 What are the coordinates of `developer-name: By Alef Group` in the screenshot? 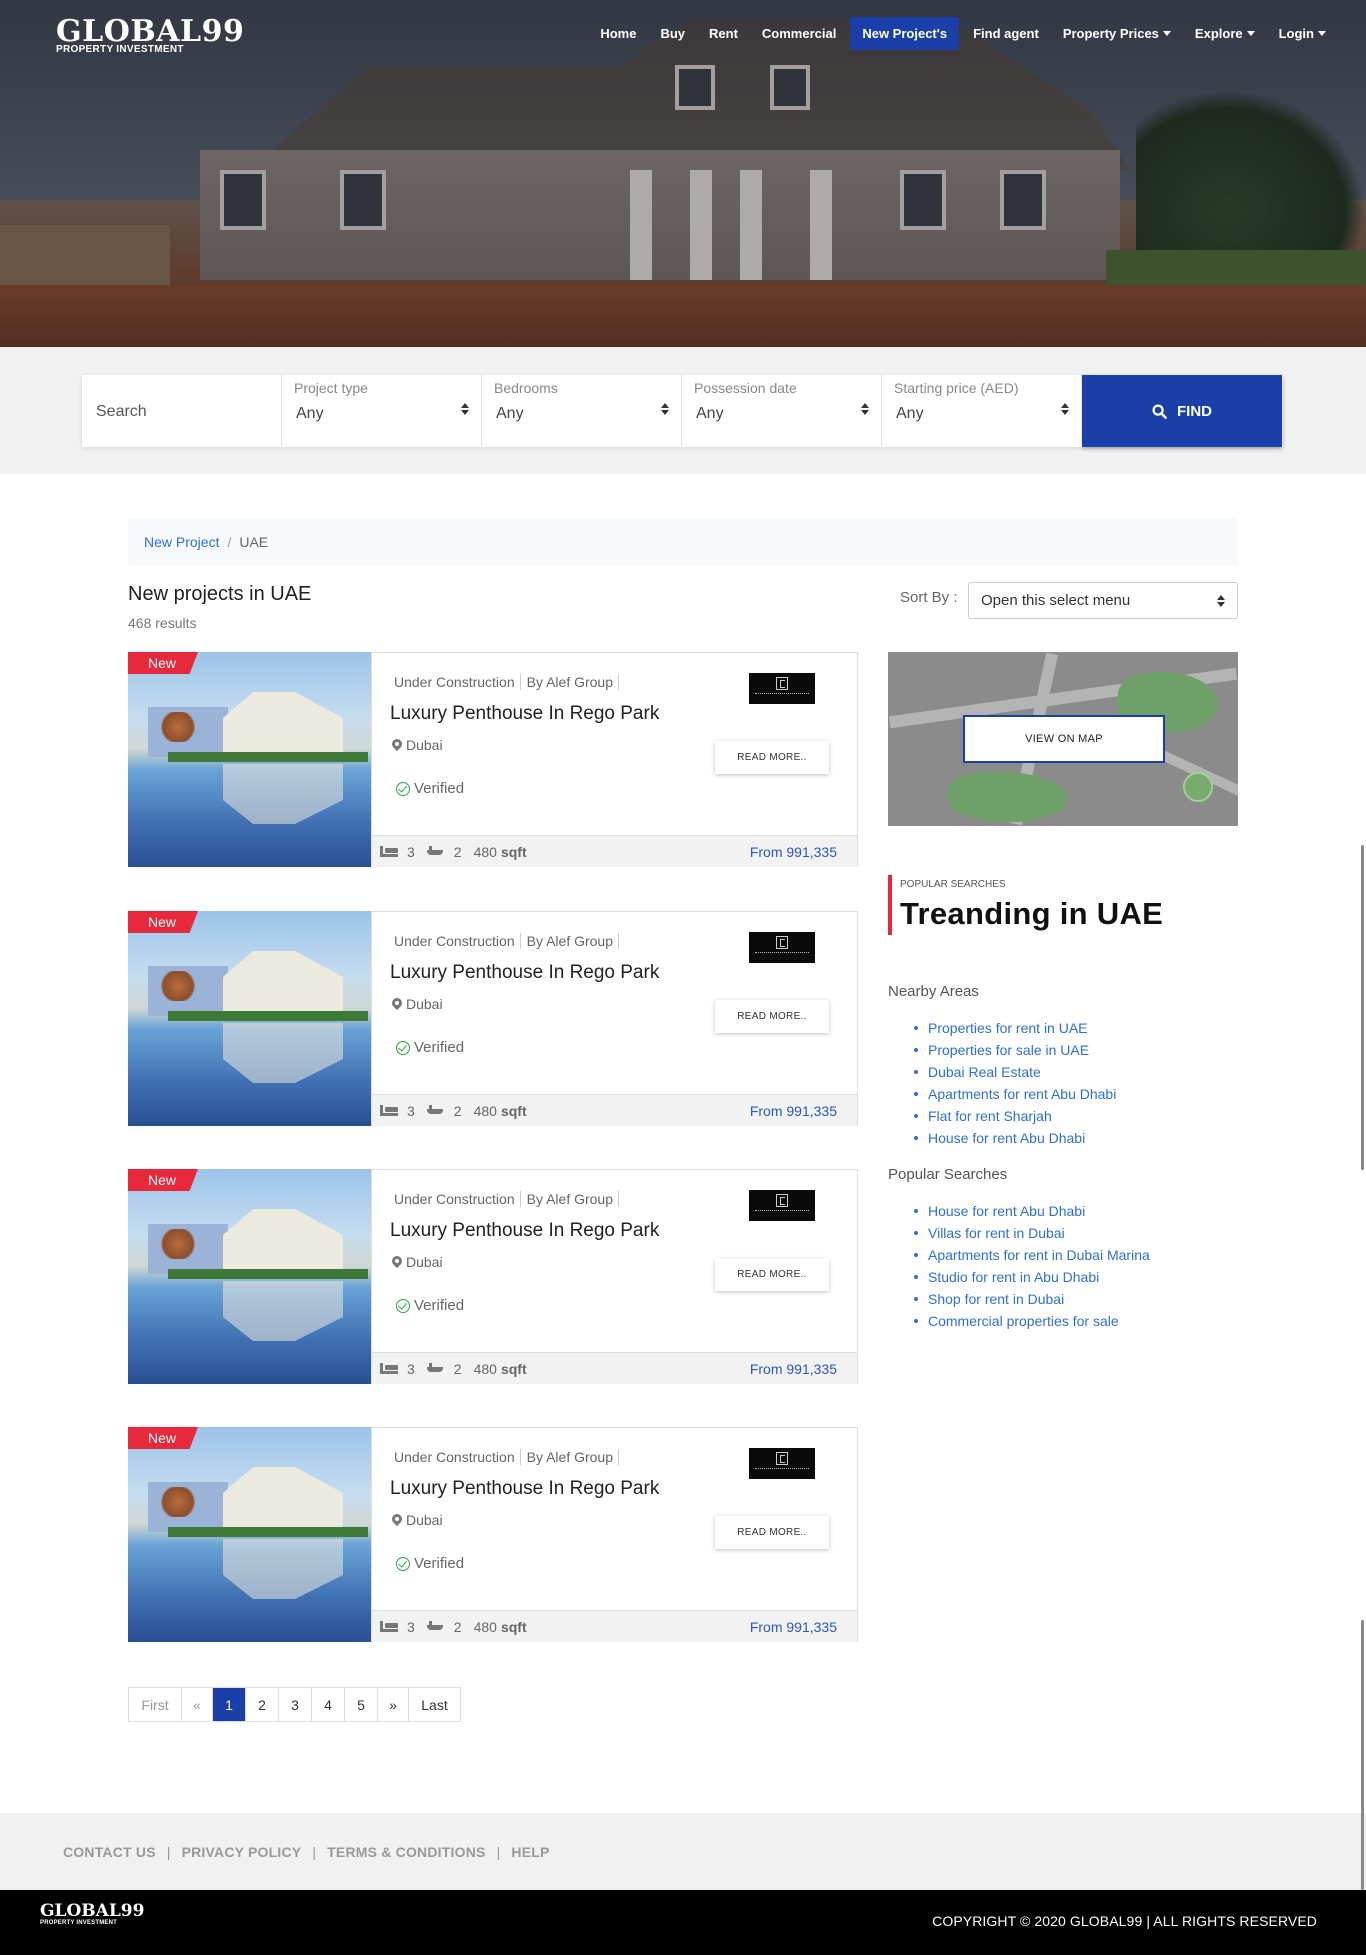 It's located at (573, 1457).